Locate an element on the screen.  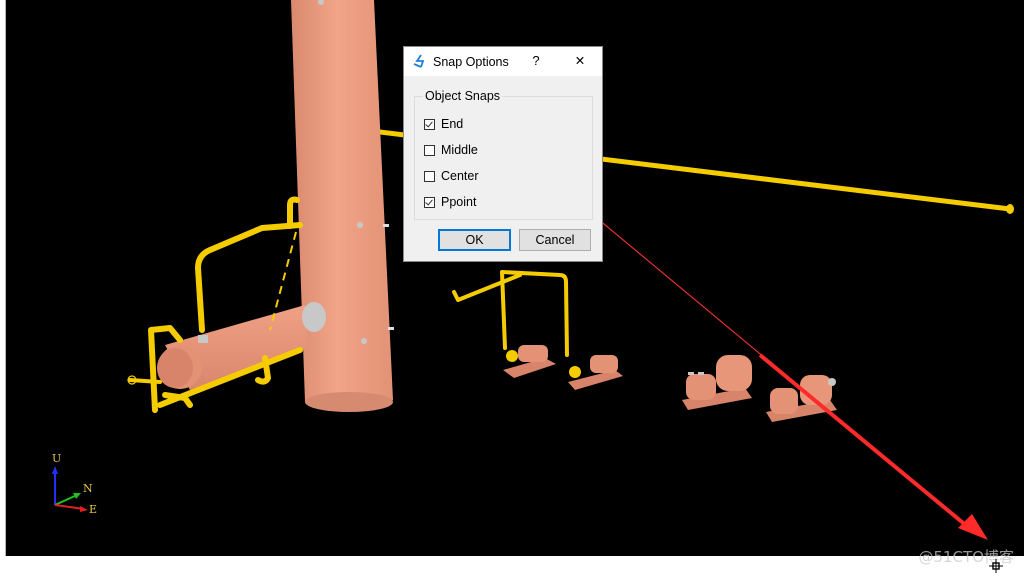
checkbox-ppoint-box is located at coordinates (429, 202).